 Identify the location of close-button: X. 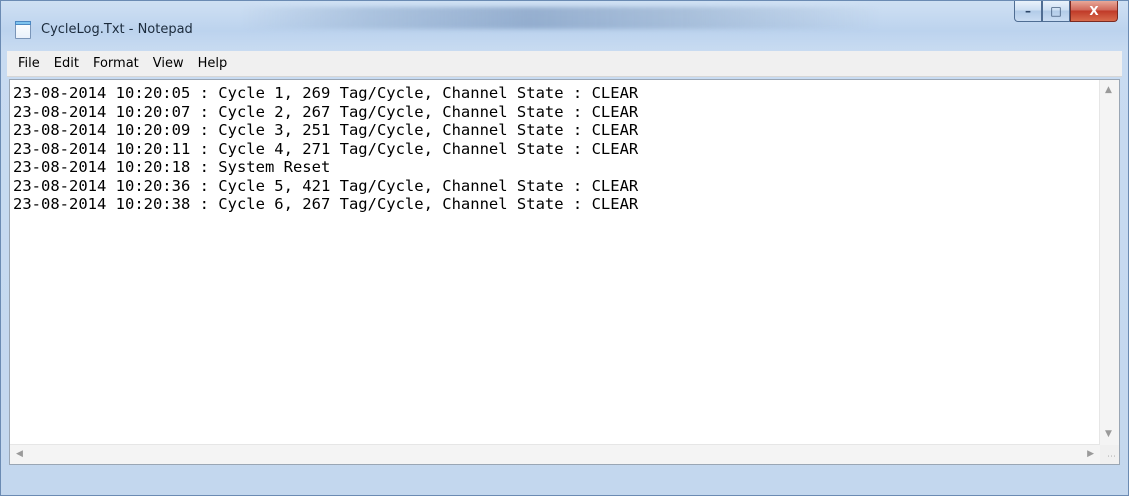
(1094, 11).